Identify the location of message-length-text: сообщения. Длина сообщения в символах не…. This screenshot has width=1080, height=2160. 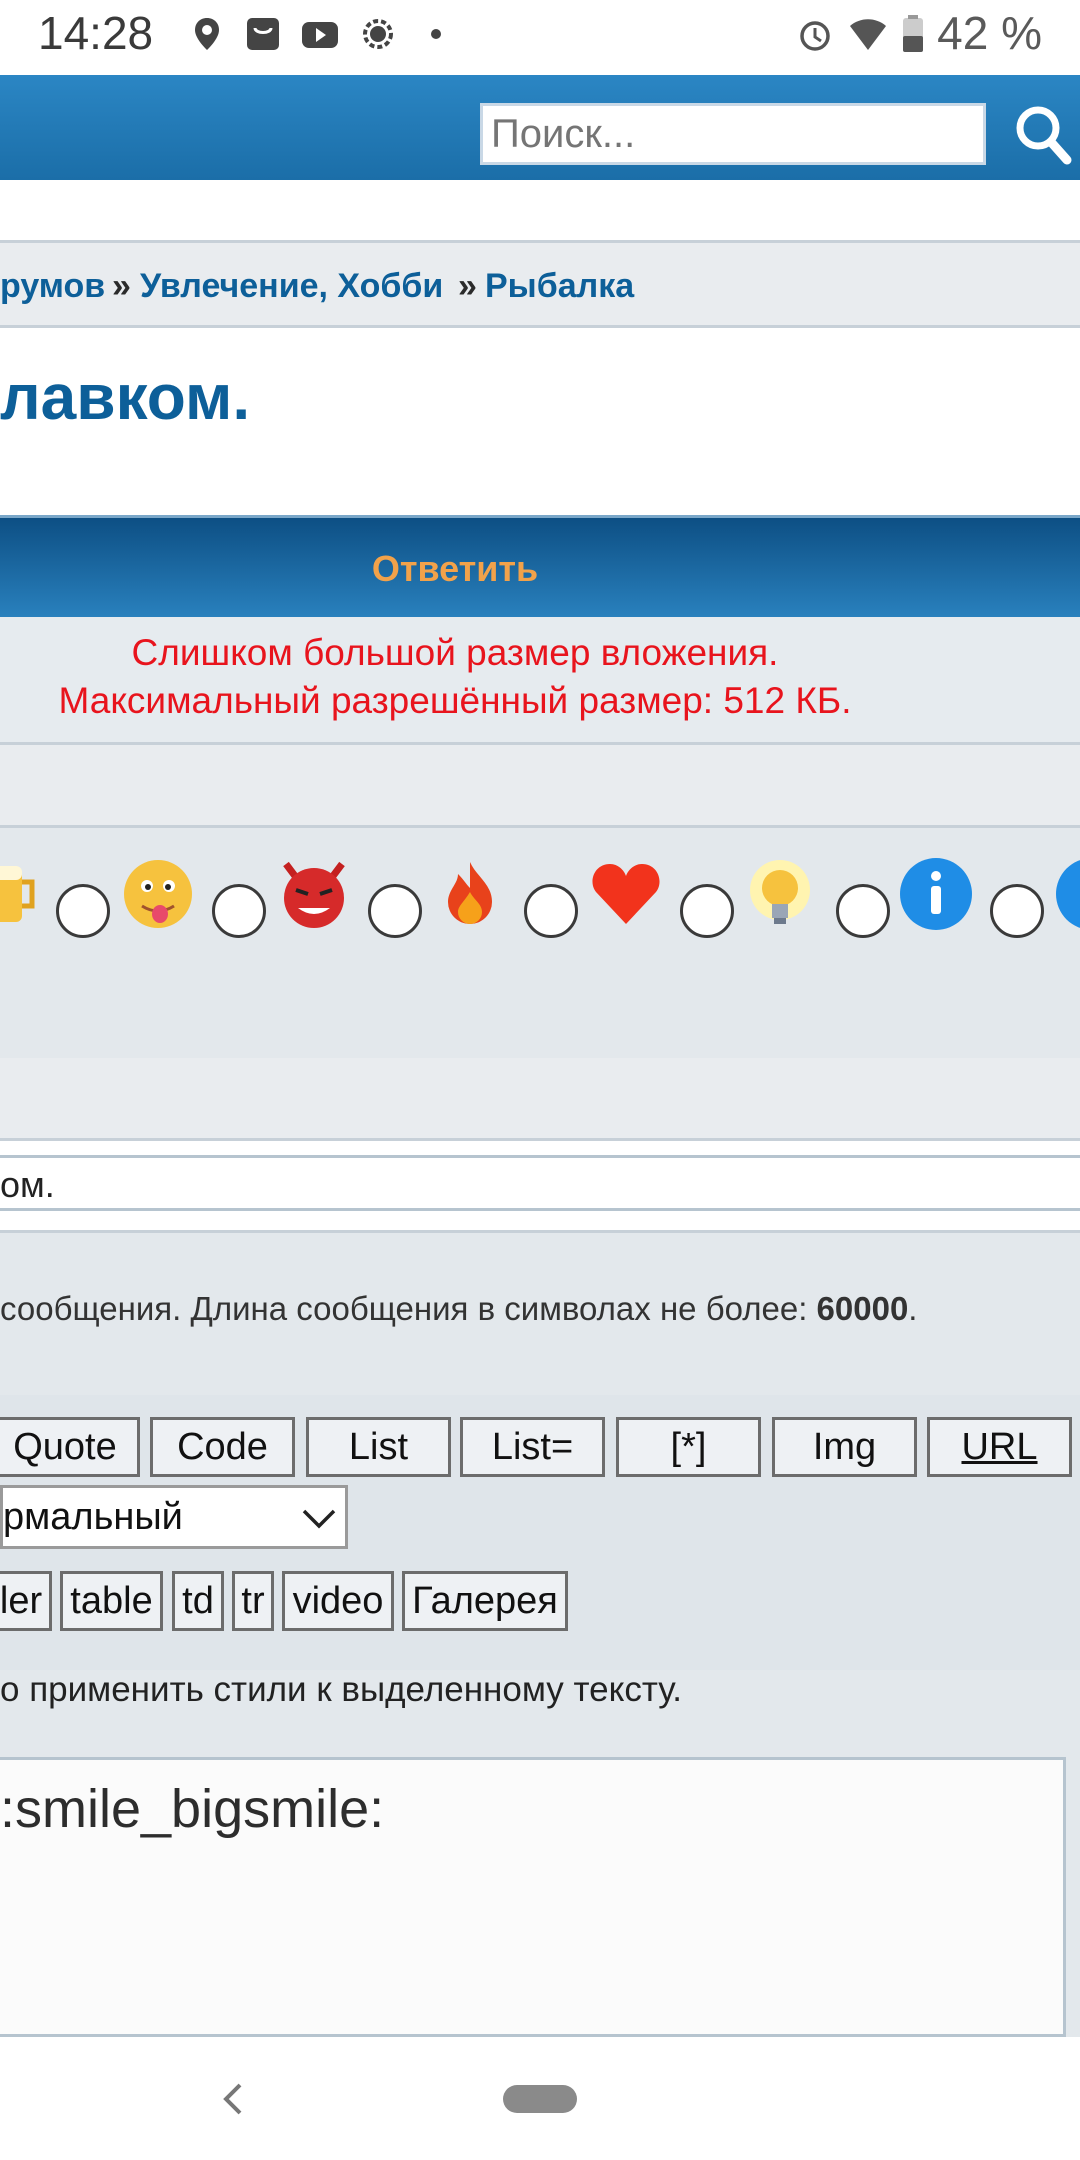
(408, 1308).